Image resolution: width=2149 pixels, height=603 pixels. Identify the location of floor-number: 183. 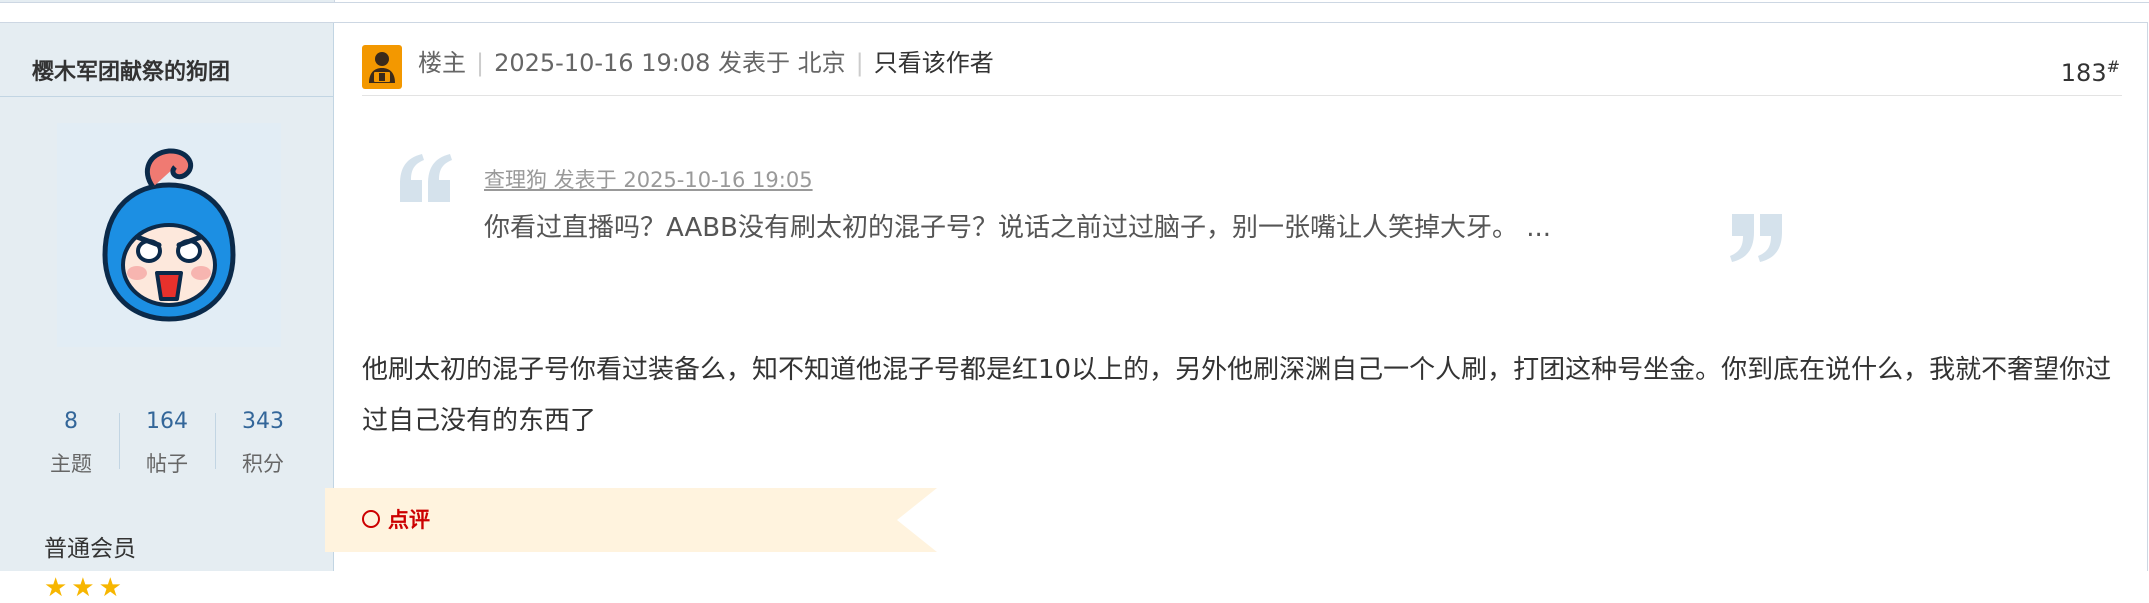
(2083, 73).